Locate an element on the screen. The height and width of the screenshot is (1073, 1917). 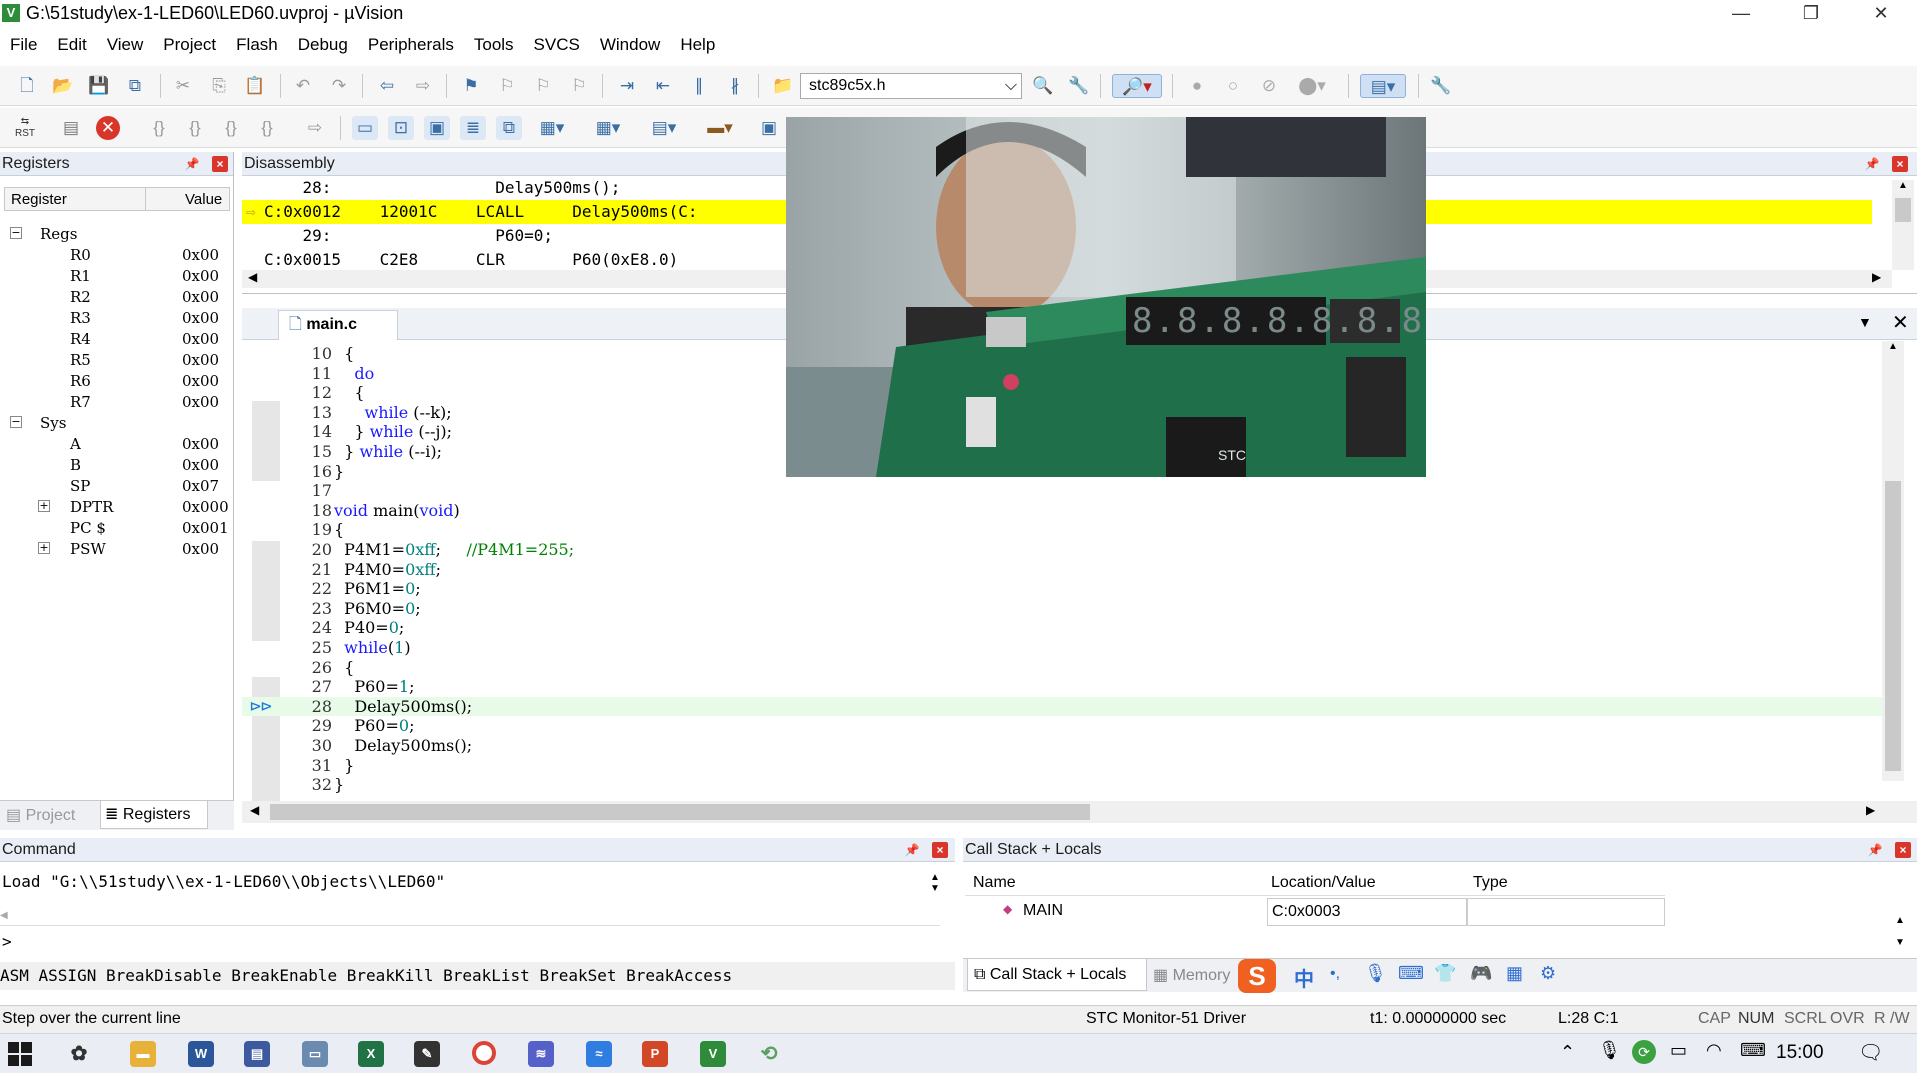
breakpoint-disable-all-icon: ⊘ is located at coordinates (1269, 86).